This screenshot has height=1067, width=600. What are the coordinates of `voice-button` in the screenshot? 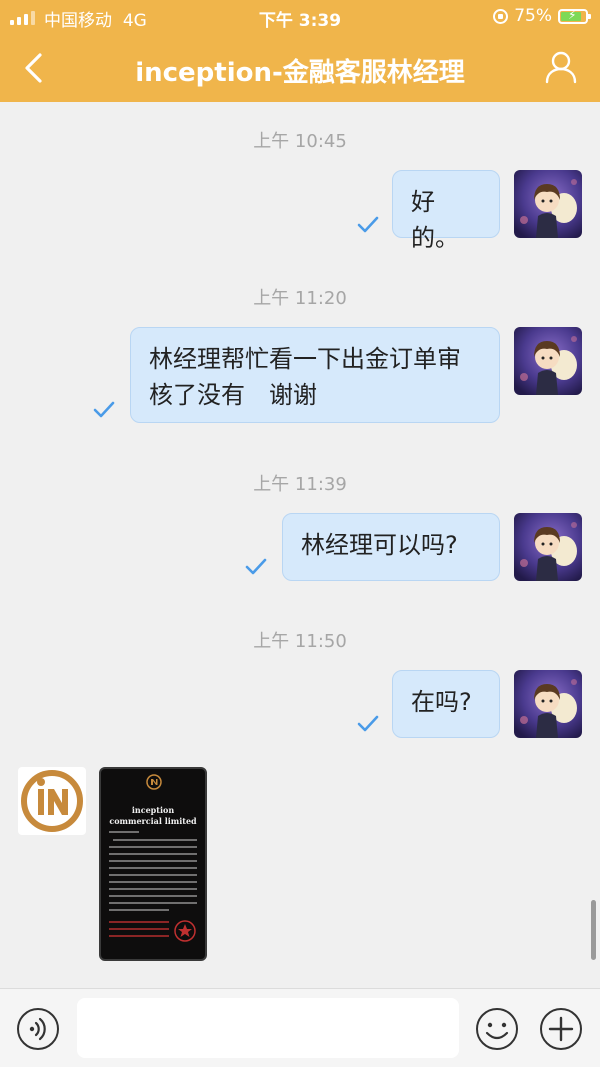 It's located at (38, 1029).